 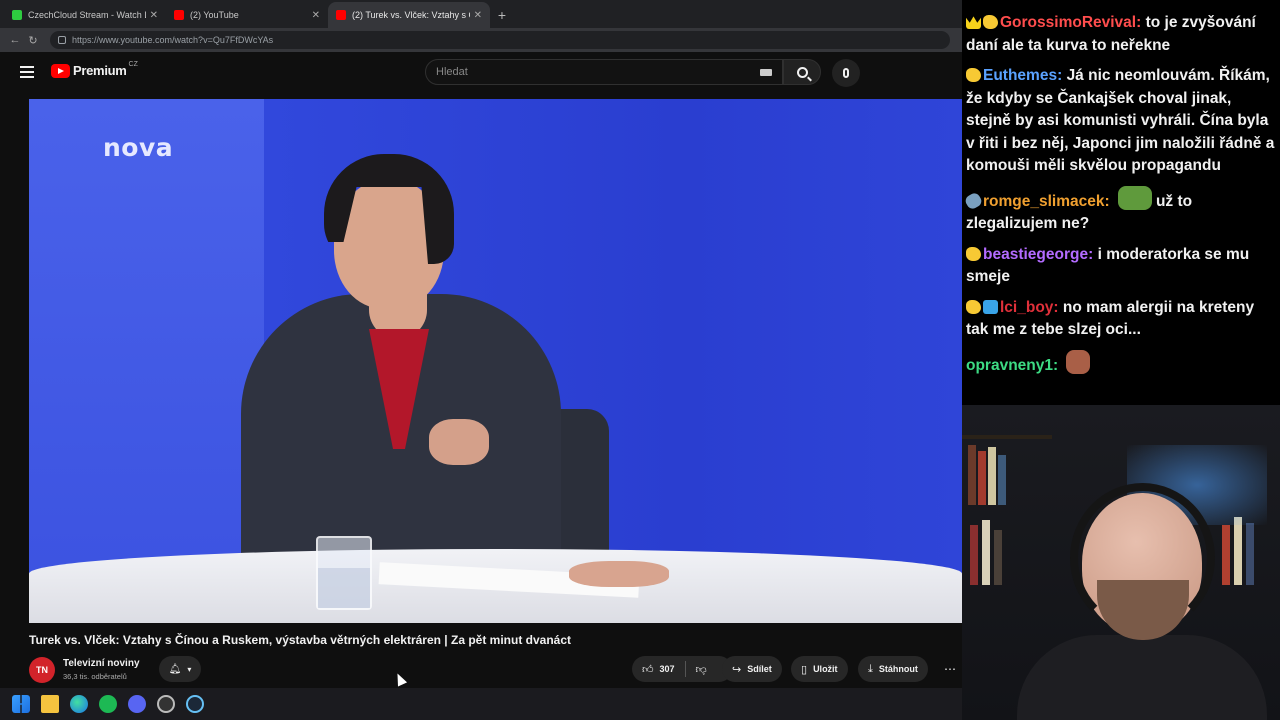 I want to click on frog-emote-icon, so click(x=1134, y=197).